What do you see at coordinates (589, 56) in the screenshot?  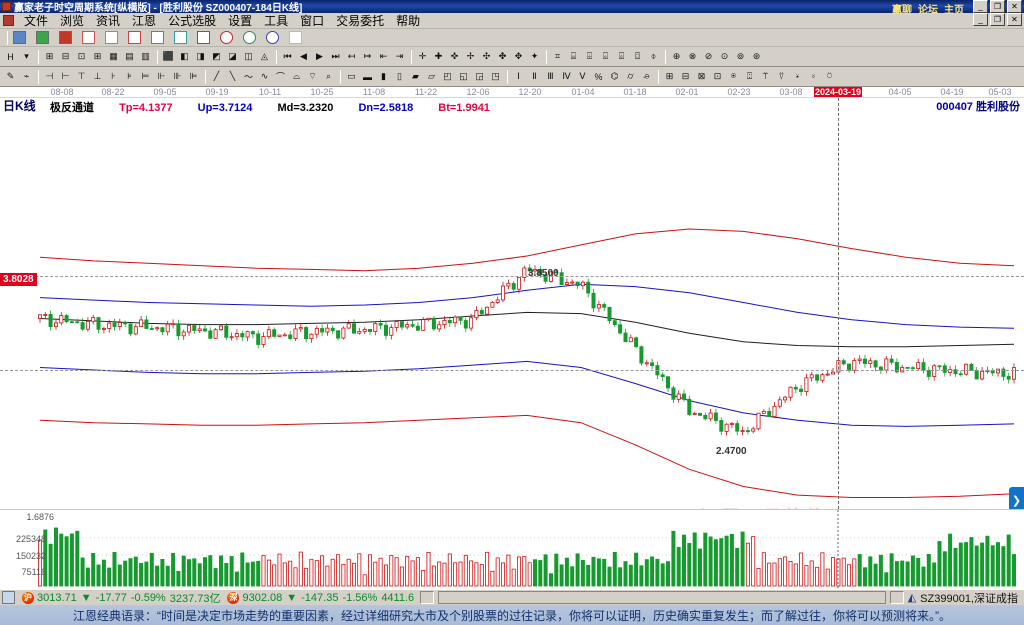 I see `draw1-btn-5-2: ⌹` at bounding box center [589, 56].